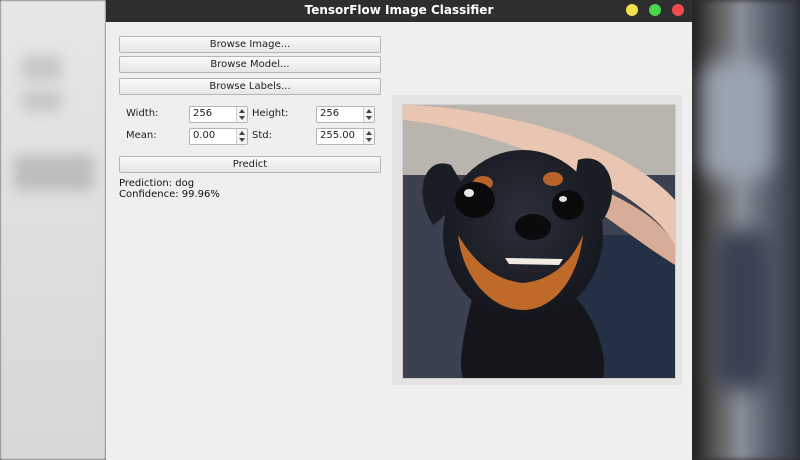 This screenshot has height=460, width=800. What do you see at coordinates (678, 10) in the screenshot?
I see `close-button` at bounding box center [678, 10].